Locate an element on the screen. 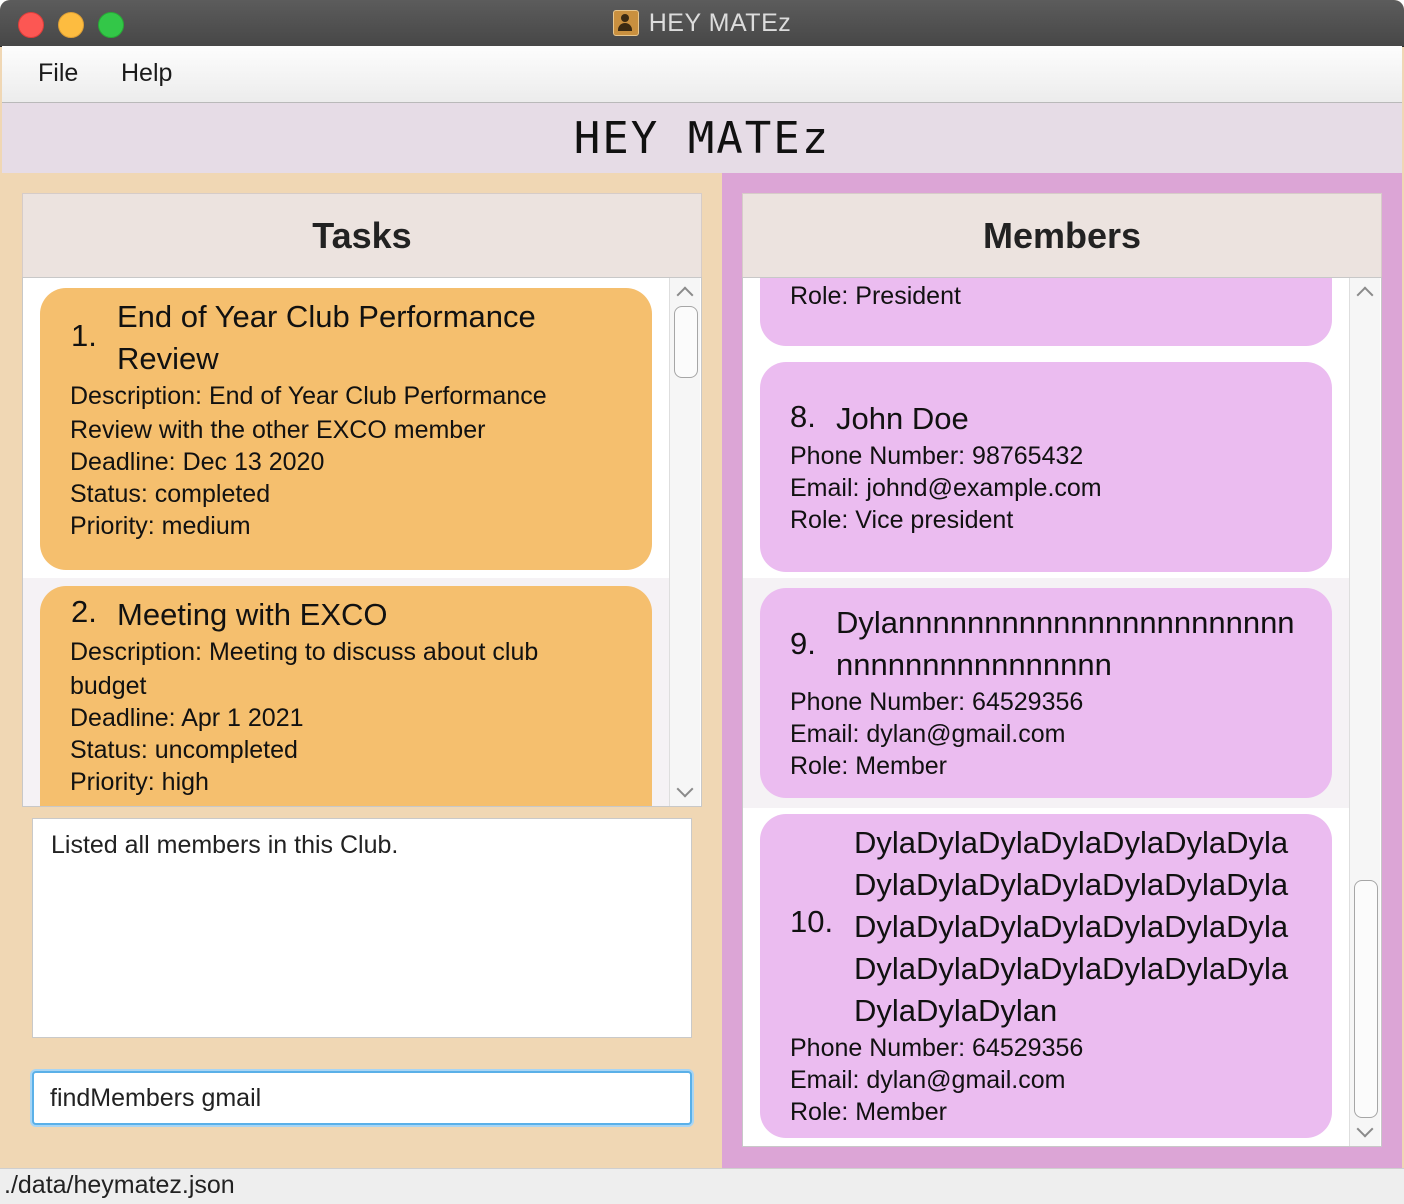 This screenshot has width=1404, height=1204. task-priority: Priority: high is located at coordinates (139, 782).